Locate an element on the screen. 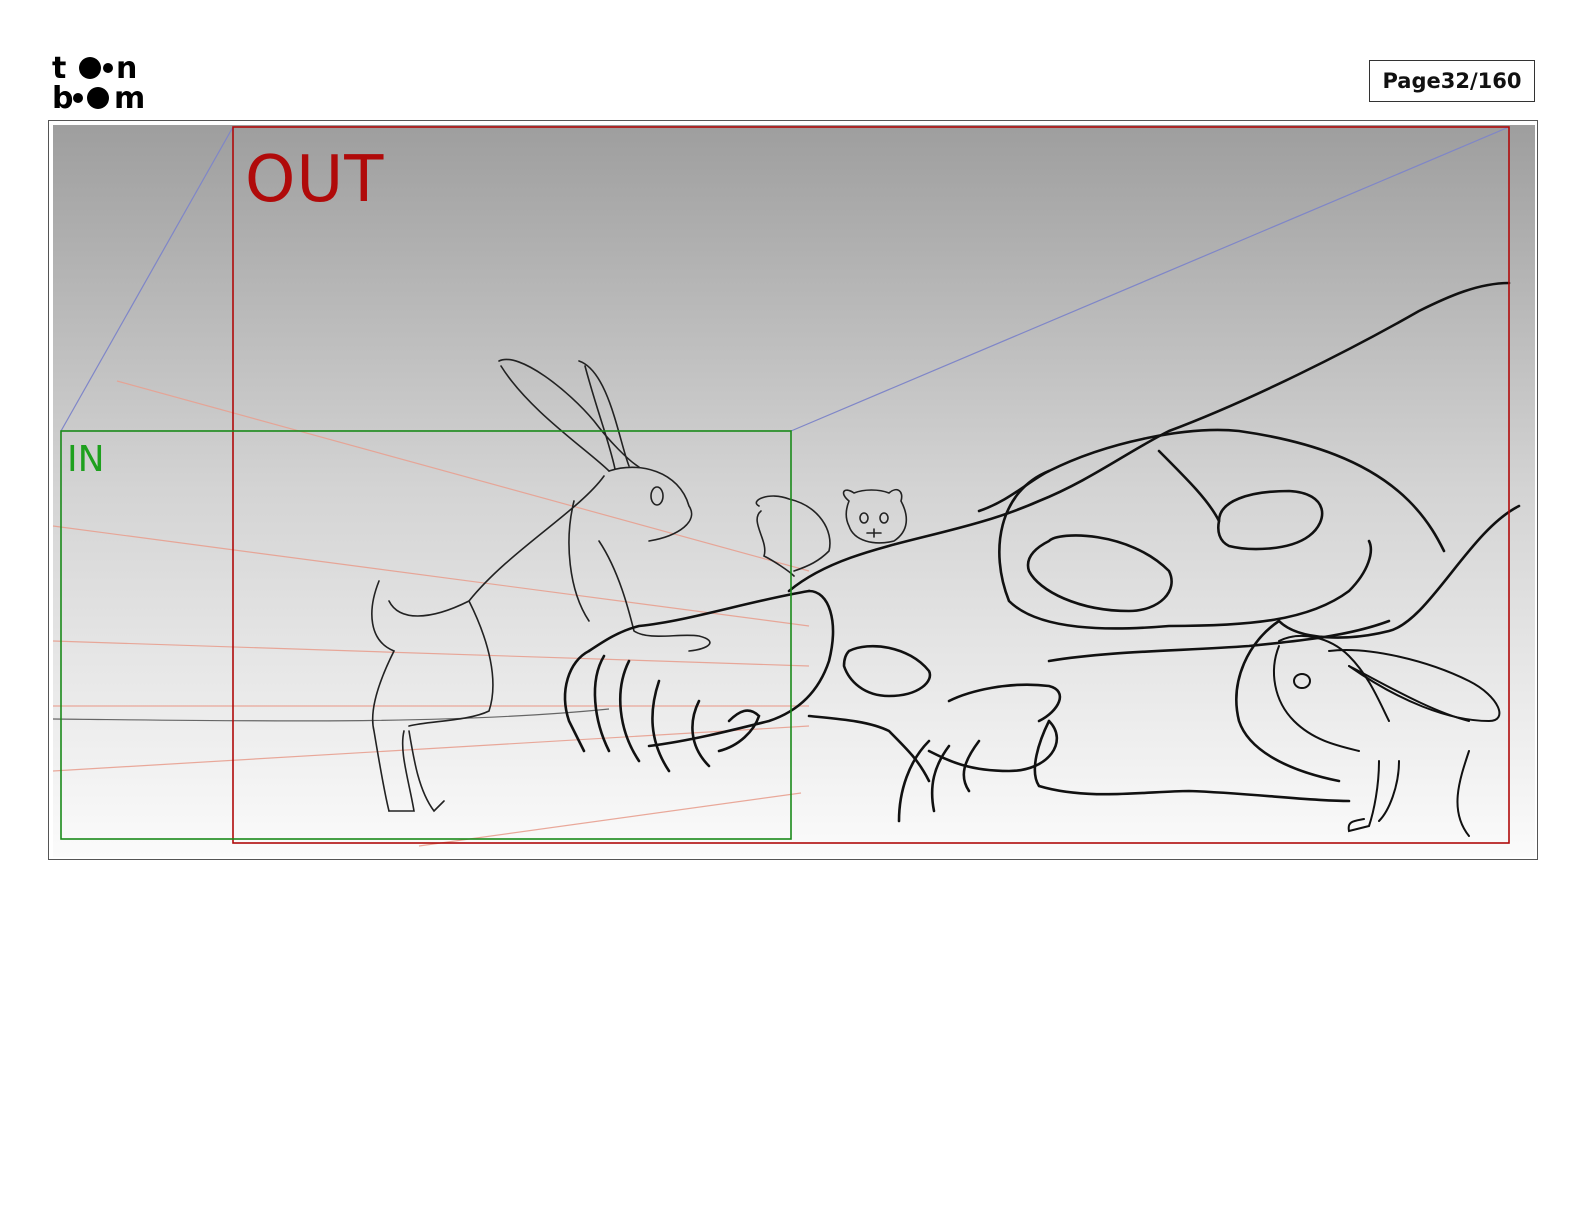  page-number: 32/160 is located at coordinates (1481, 81).